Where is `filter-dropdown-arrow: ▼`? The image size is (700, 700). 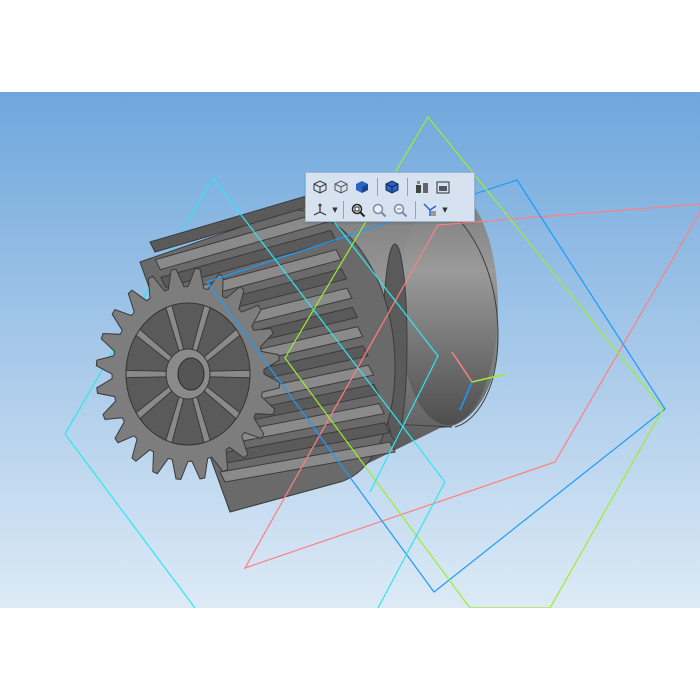
filter-dropdown-arrow: ▼ is located at coordinates (445, 210).